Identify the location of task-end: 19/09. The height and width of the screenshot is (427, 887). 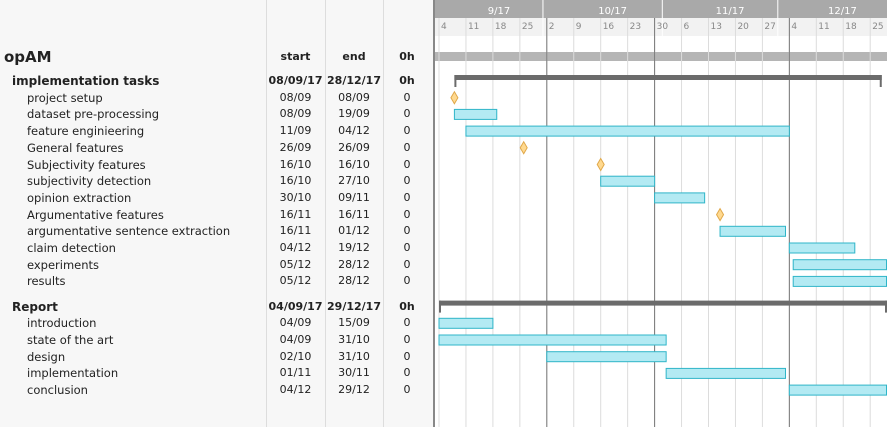
(354, 114).